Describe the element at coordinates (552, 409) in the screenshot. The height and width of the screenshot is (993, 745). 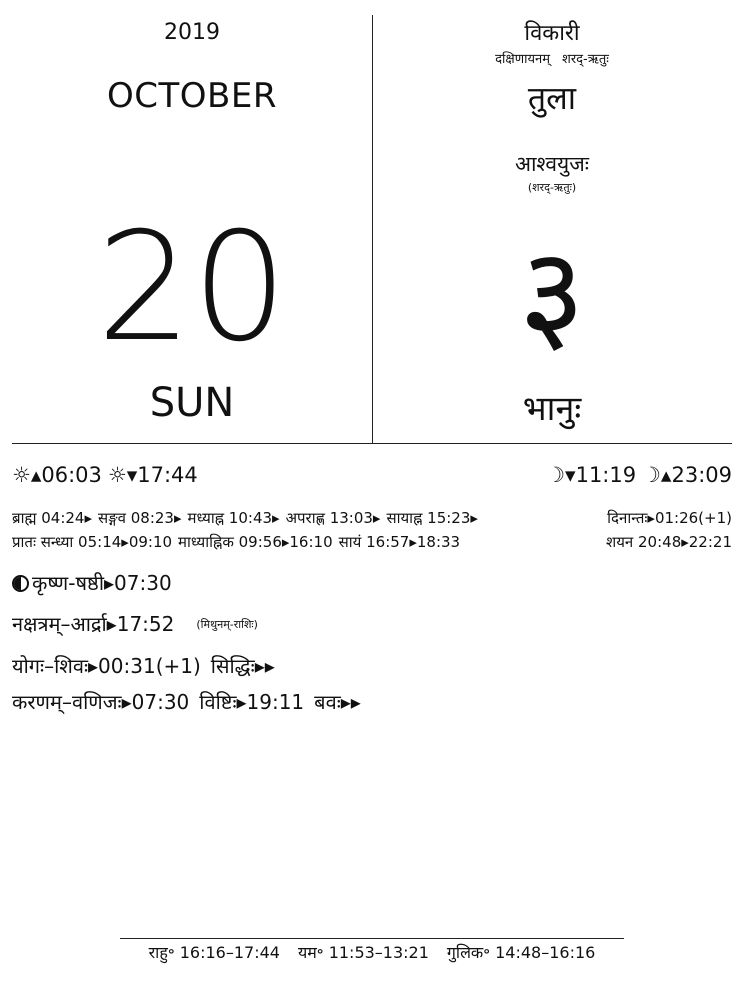
I see `vara: भानुः` at that location.